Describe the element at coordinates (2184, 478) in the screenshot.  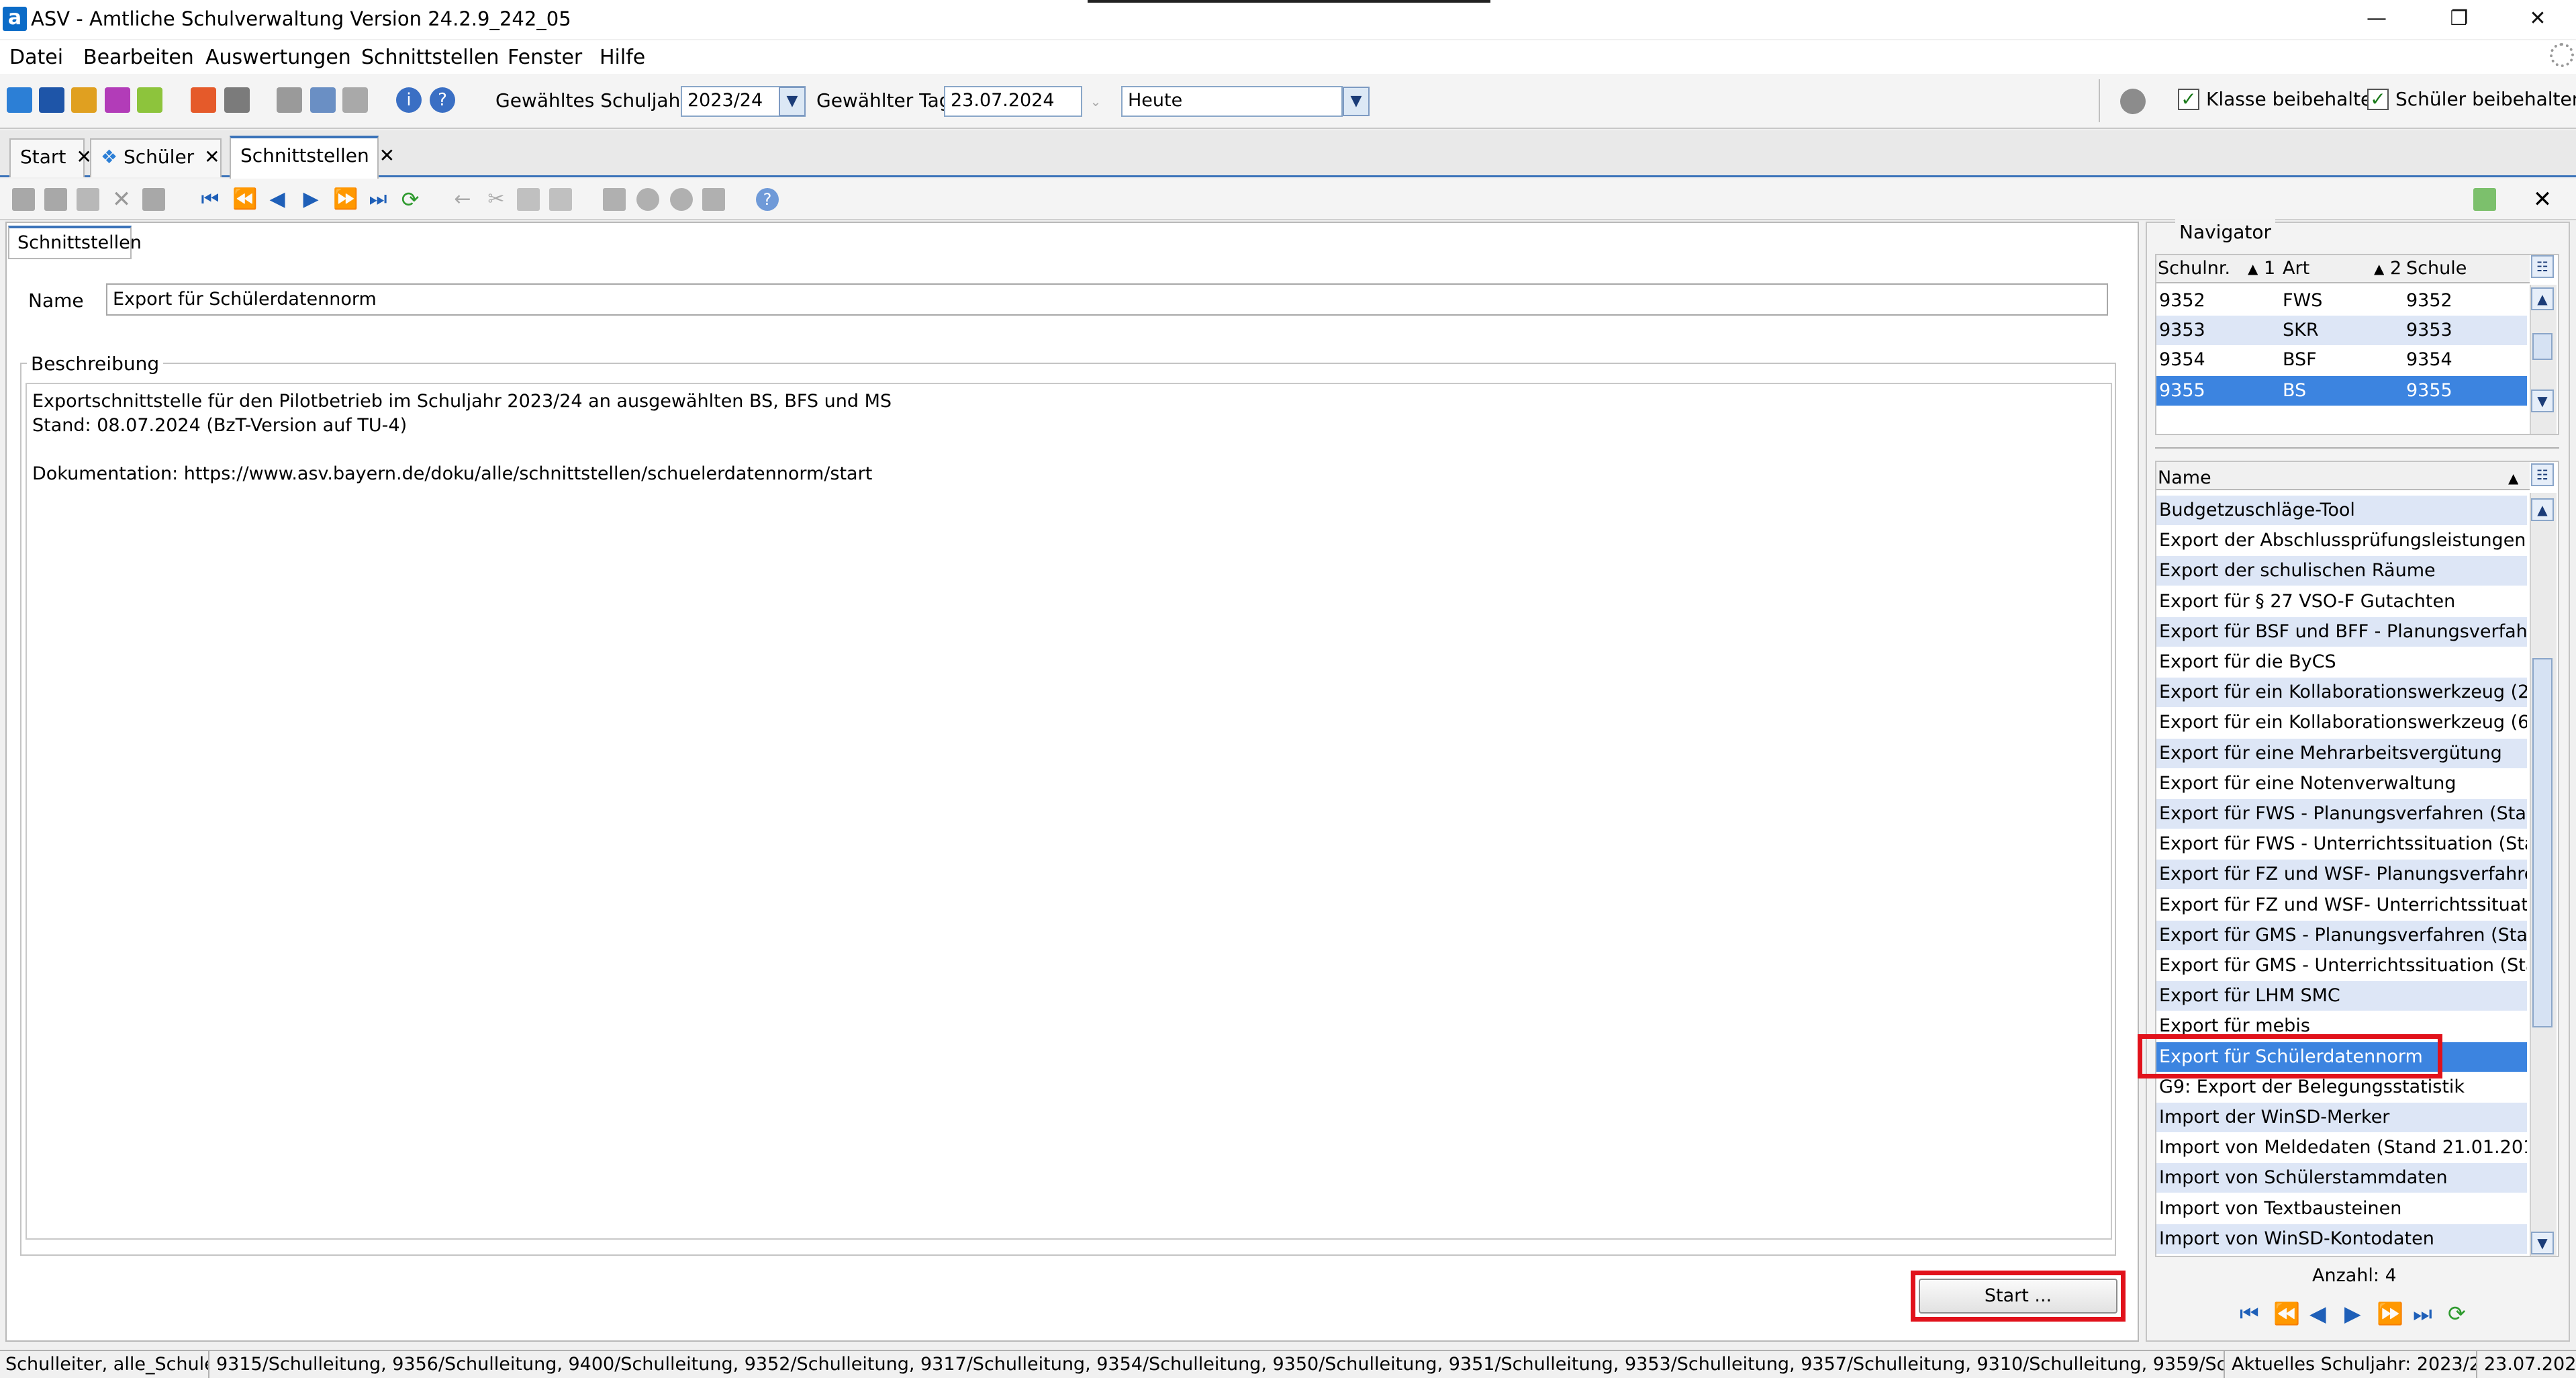
I see `col-name: Name` at that location.